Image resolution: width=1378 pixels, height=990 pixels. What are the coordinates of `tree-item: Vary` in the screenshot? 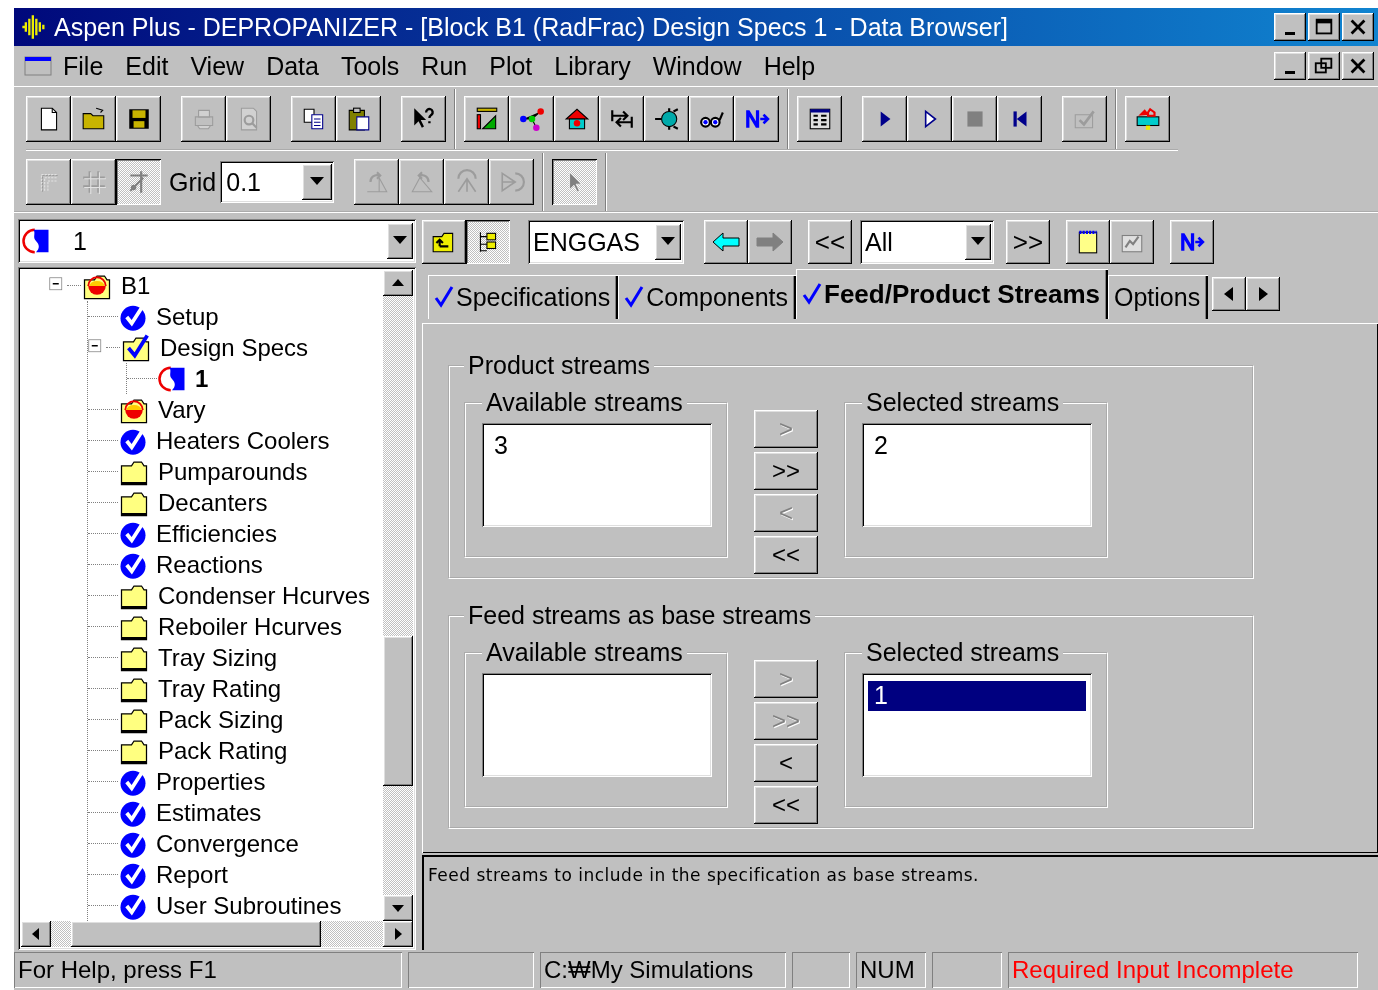 It's located at (182, 409).